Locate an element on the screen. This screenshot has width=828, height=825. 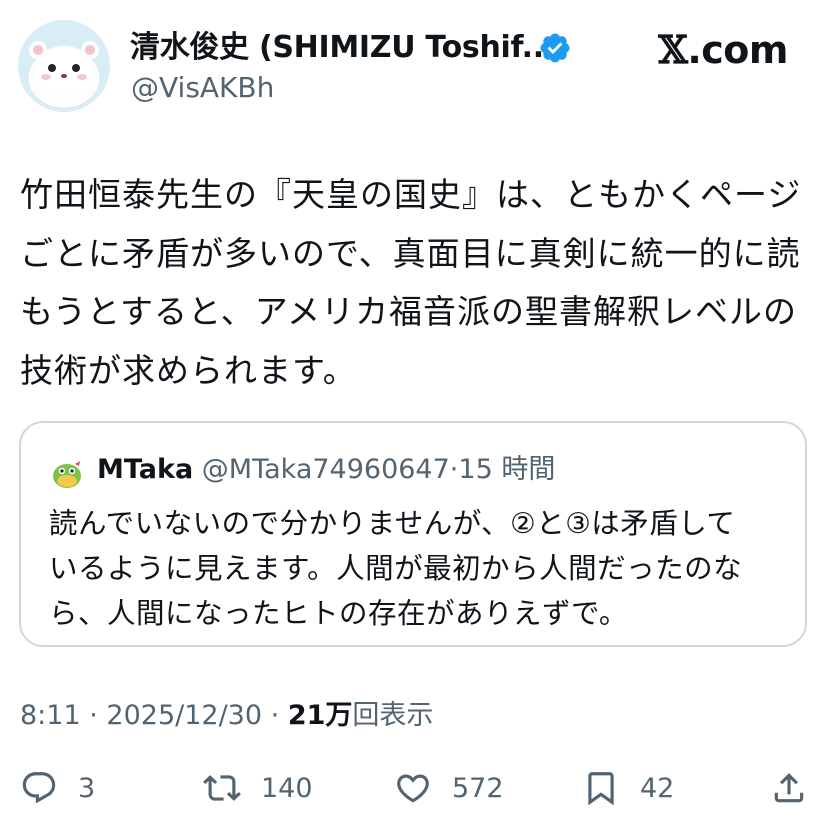
quoted-tweet-header: MTaka @MTaka74960647·15 時間 is located at coordinates (326, 470).